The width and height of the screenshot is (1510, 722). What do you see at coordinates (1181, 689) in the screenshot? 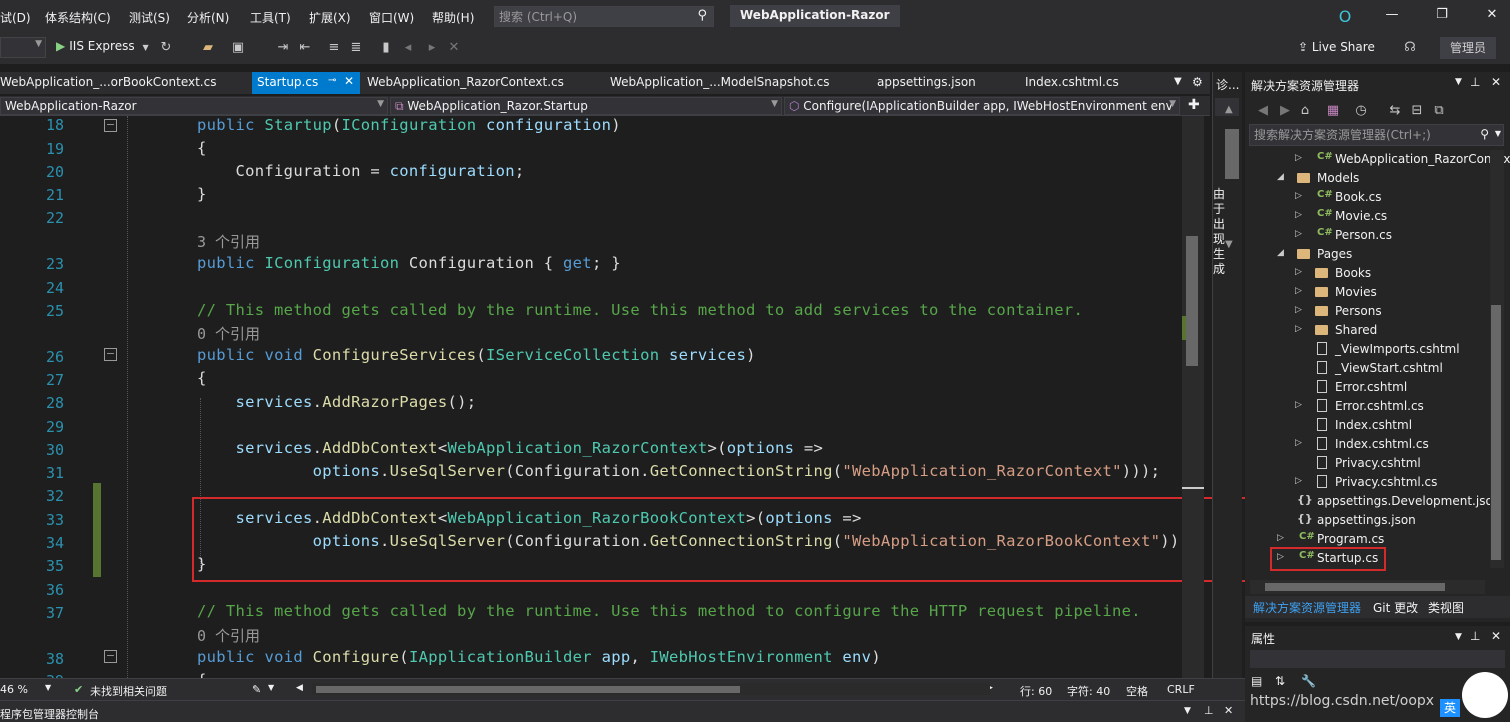
I see `line-ending: CRLF` at bounding box center [1181, 689].